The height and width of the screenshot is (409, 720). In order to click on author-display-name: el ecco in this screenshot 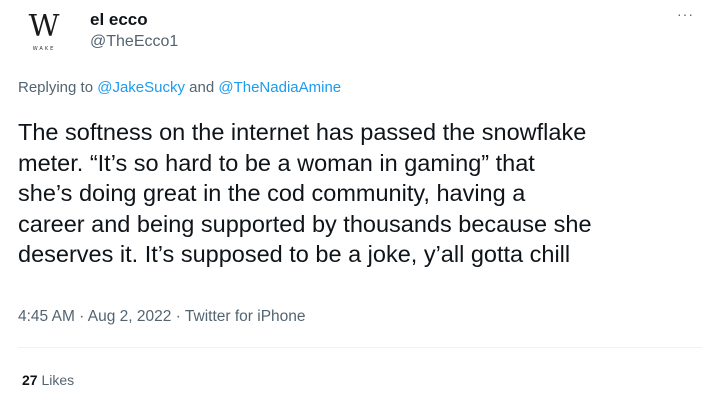, I will do `click(134, 20)`.